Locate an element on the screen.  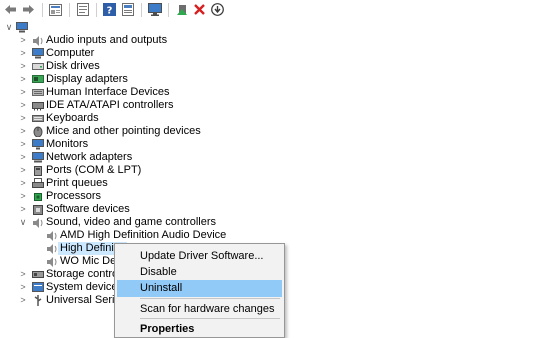
tree-category: > Print queues is located at coordinates (280, 183).